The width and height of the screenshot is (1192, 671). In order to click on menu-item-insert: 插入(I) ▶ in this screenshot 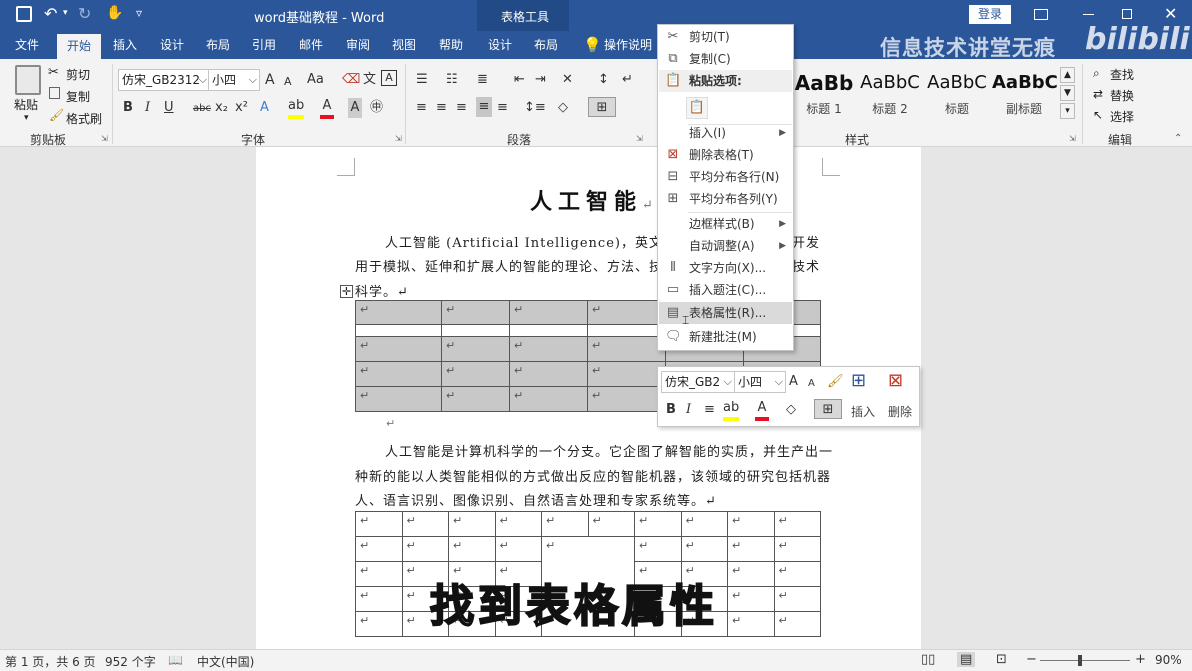, I will do `click(725, 133)`.